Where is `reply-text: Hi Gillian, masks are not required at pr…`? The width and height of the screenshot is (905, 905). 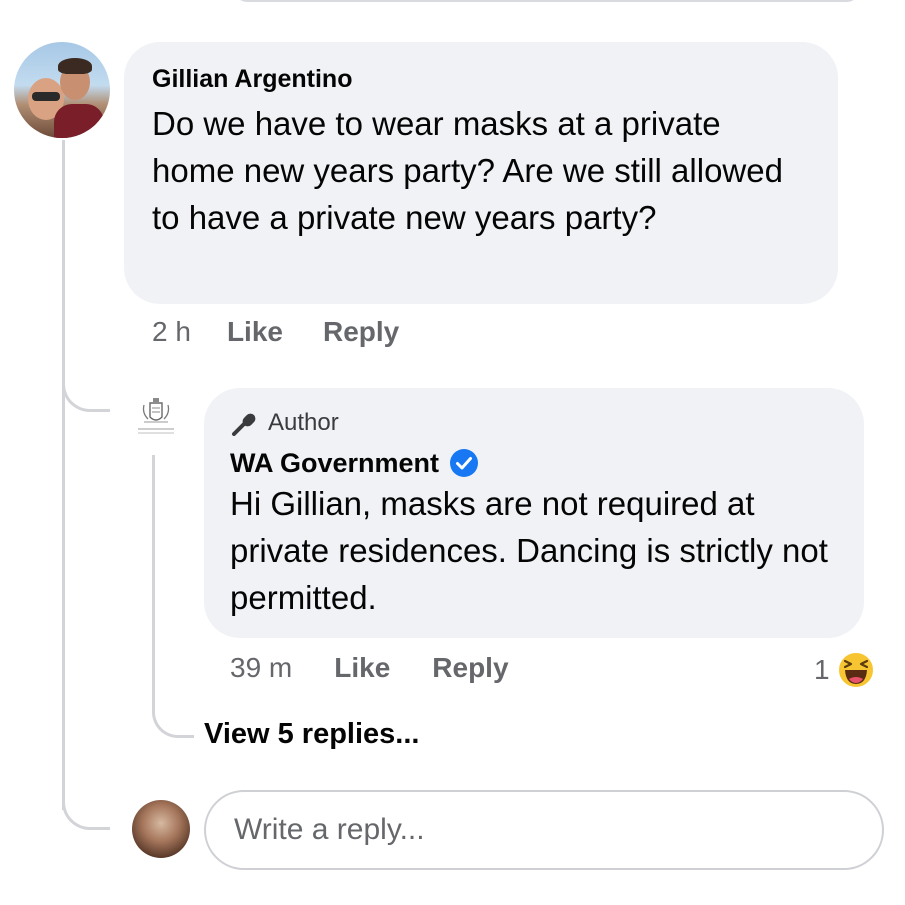
reply-text: Hi Gillian, masks are not required at pr… is located at coordinates (529, 550).